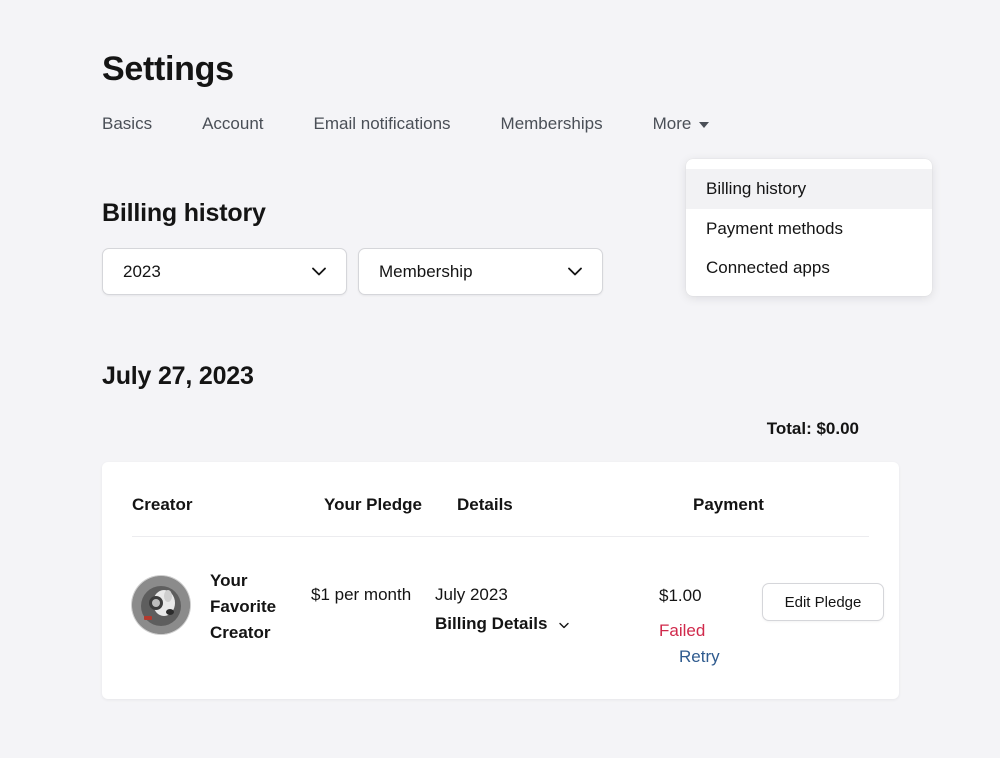 The image size is (1000, 758). Describe the element at coordinates (704, 125) in the screenshot. I see `caret-down-icon` at that location.